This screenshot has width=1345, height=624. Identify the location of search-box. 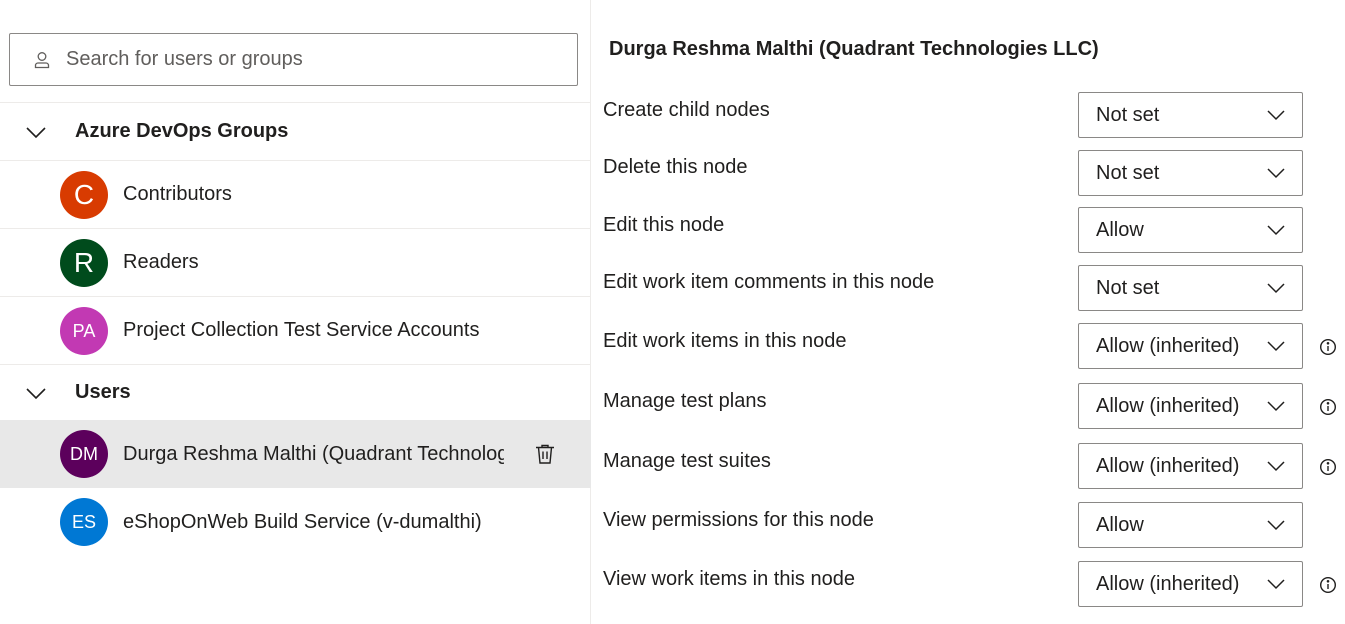
(293, 59).